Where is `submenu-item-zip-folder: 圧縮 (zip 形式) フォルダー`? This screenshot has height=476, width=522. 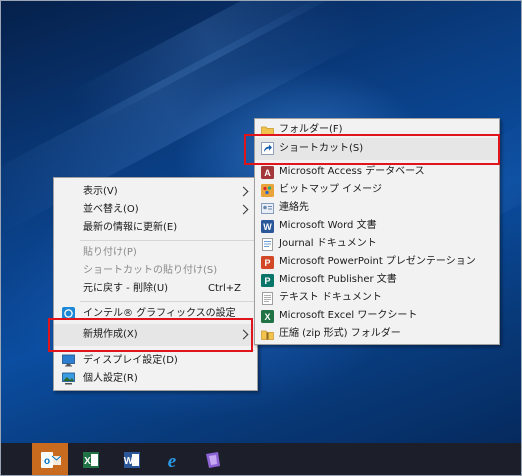 submenu-item-zip-folder: 圧縮 (zip 形式) フォルダー is located at coordinates (377, 334).